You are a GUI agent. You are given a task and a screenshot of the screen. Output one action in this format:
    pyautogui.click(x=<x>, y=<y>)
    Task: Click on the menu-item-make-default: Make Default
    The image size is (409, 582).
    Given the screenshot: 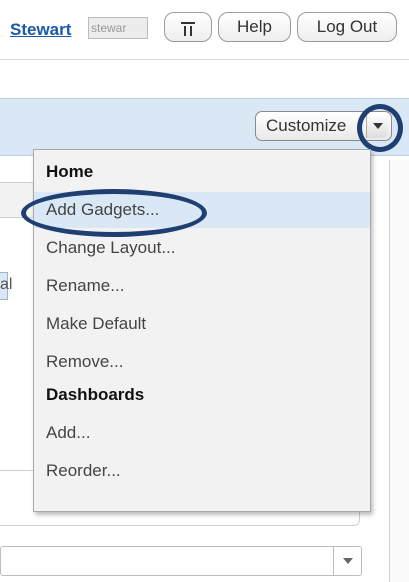 What is the action you would take?
    pyautogui.click(x=202, y=324)
    